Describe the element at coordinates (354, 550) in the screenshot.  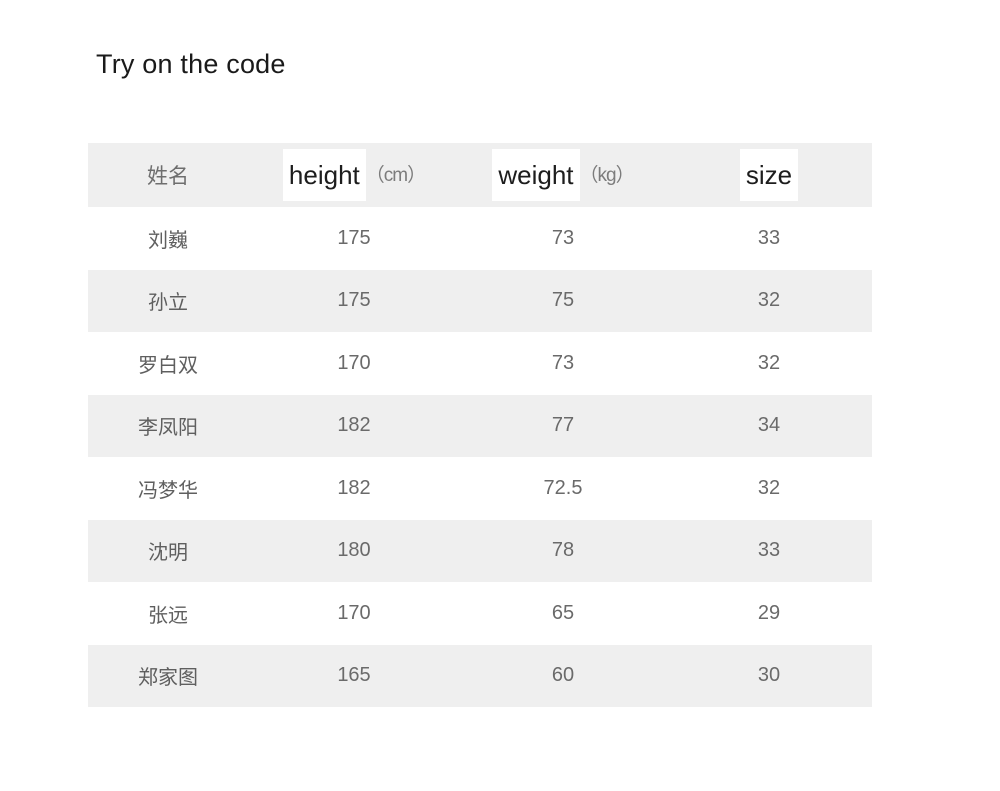
I see `cell-height: 180` at that location.